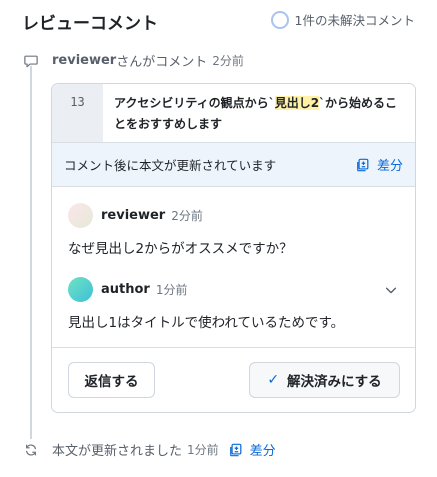 The height and width of the screenshot is (477, 437). What do you see at coordinates (391, 290) in the screenshot?
I see `chevron-down-icon` at bounding box center [391, 290].